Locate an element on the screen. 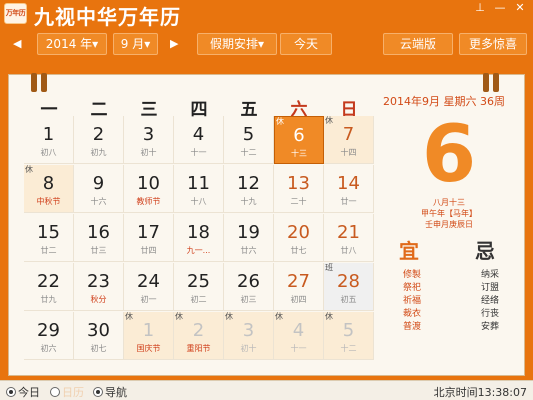 The height and width of the screenshot is (400, 533). day-cell: 20 廿七 is located at coordinates (299, 238).